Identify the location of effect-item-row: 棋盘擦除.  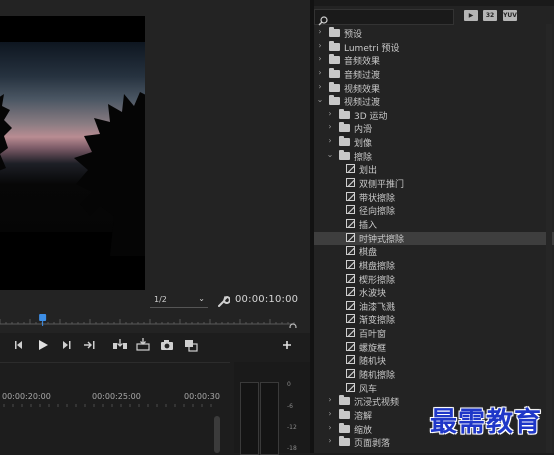
(434, 265).